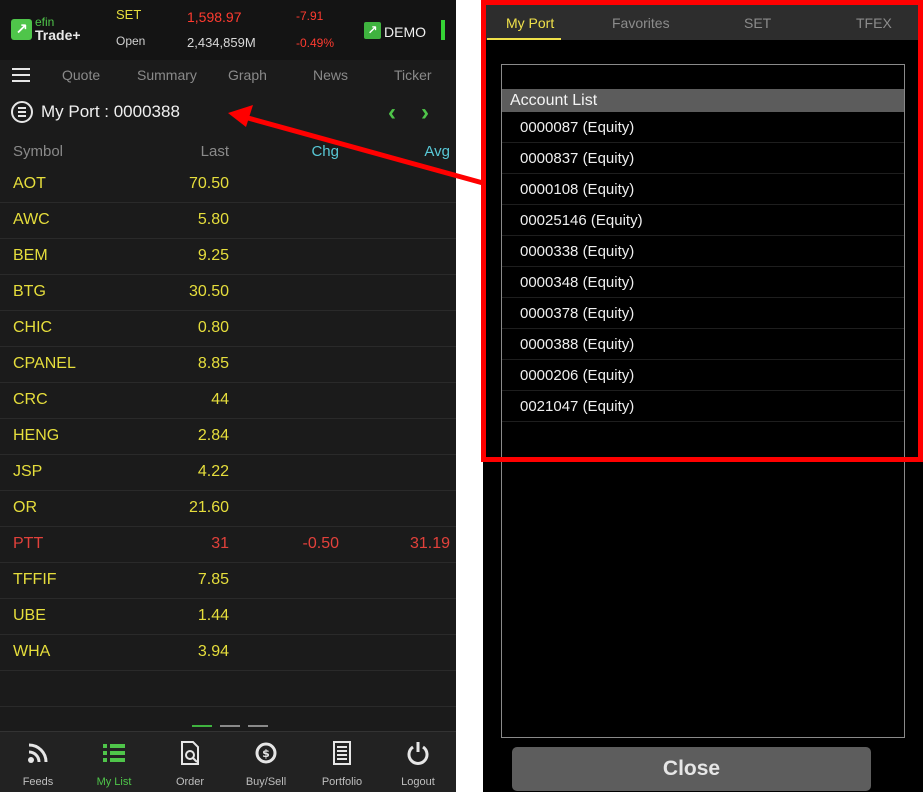  What do you see at coordinates (342, 753) in the screenshot?
I see `portfolio-icon` at bounding box center [342, 753].